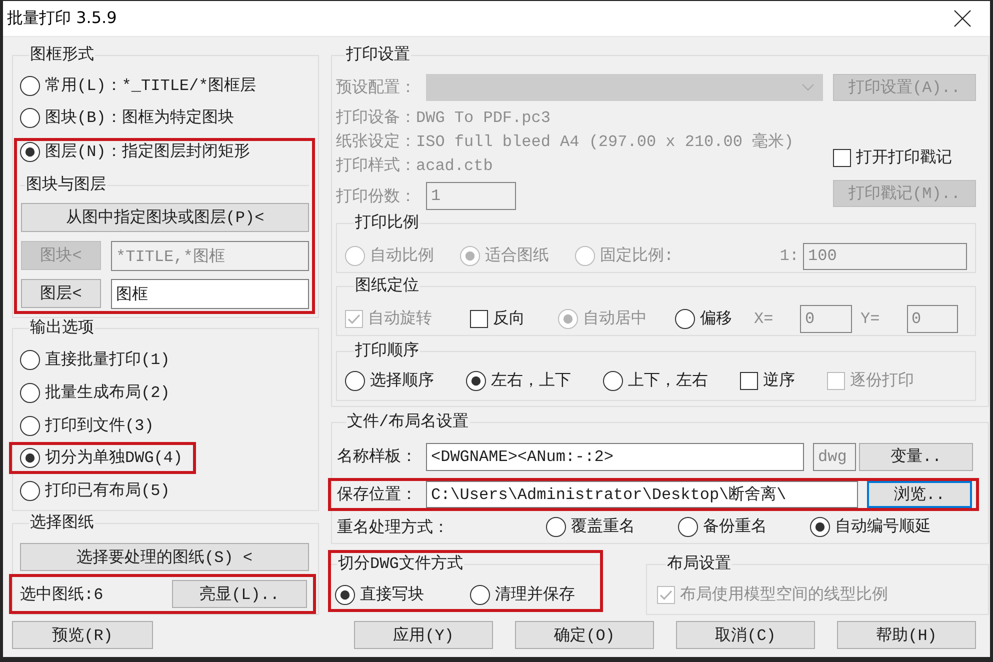 The height and width of the screenshot is (662, 993). Describe the element at coordinates (82, 635) in the screenshot. I see `dialog-button: 预览(R)` at that location.